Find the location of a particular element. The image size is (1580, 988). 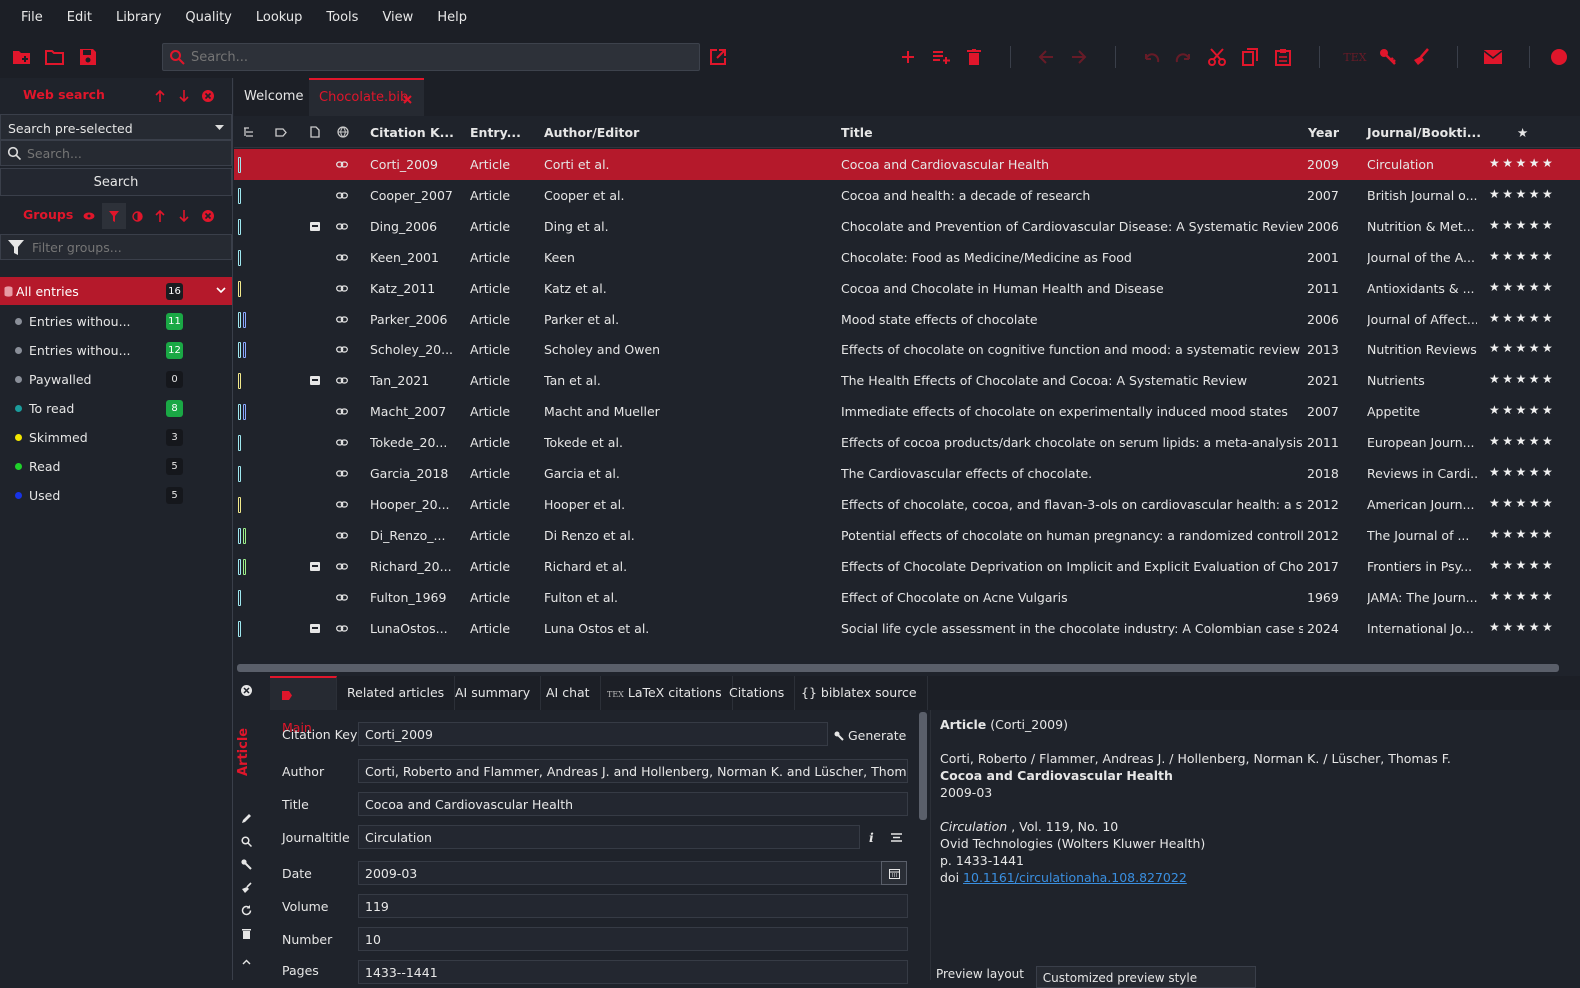

invert-icon is located at coordinates (137, 216).